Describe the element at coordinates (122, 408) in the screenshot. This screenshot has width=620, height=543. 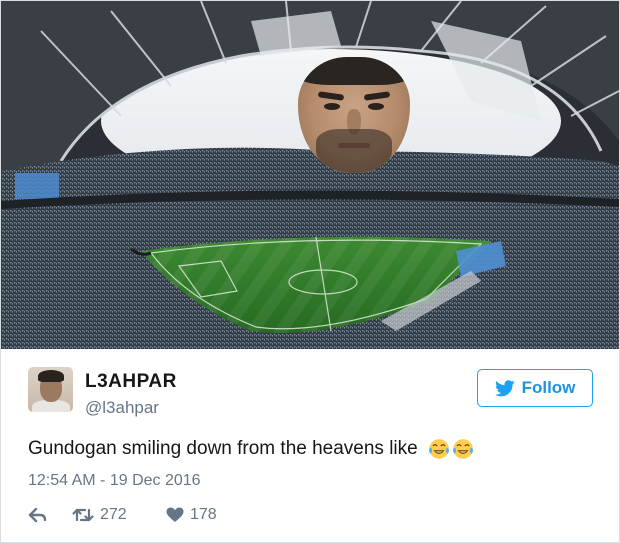
I see `handle: @l3ahpar` at that location.